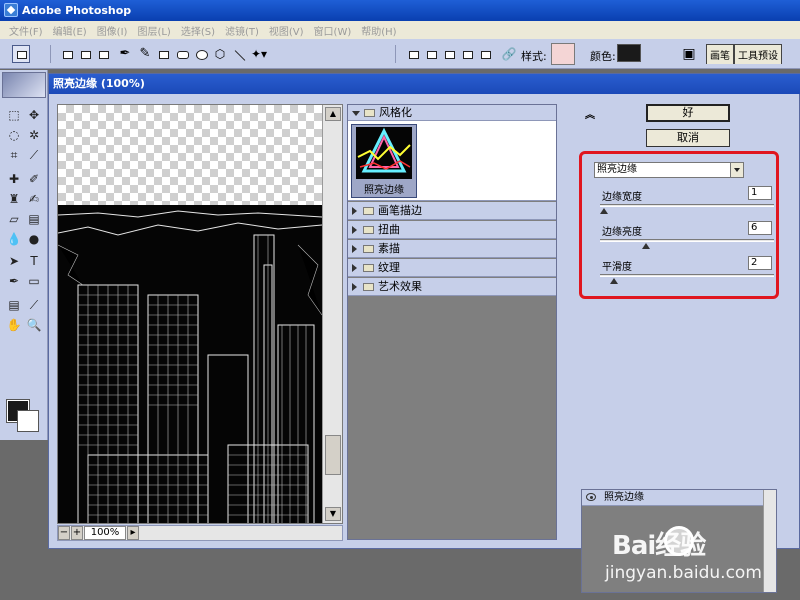 The height and width of the screenshot is (600, 800). What do you see at coordinates (133, 533) in the screenshot?
I see `zoom-menu-icon: ▸` at bounding box center [133, 533].